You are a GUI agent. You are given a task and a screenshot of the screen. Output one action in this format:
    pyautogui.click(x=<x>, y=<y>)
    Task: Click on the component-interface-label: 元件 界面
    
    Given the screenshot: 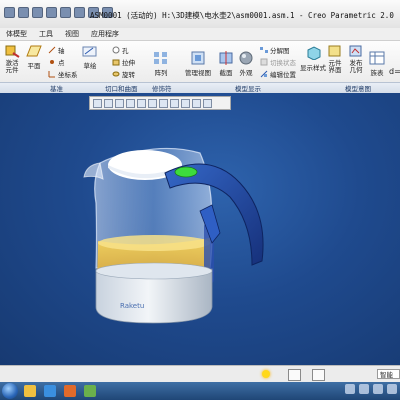 What is the action you would take?
    pyautogui.click(x=335, y=66)
    